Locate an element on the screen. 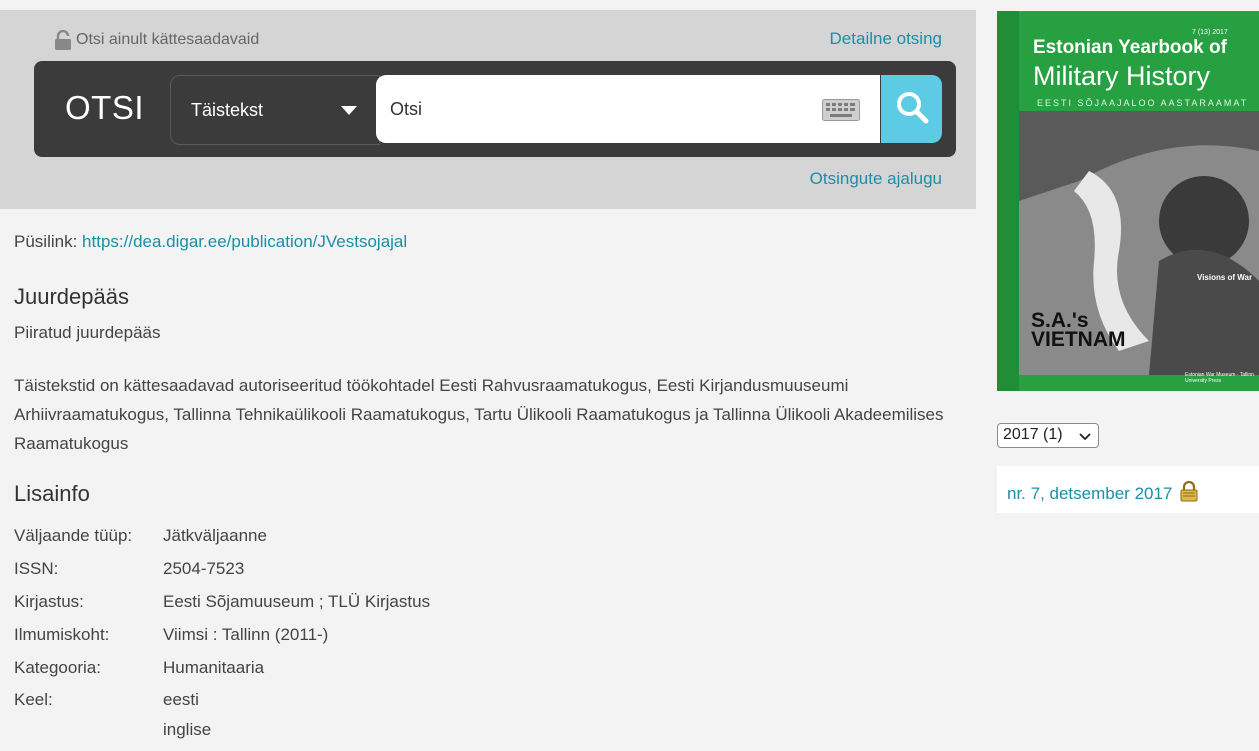 The height and width of the screenshot is (751, 1259). info-row-type: Väljaande tüüp: Jätkväljaanne is located at coordinates (222, 535).